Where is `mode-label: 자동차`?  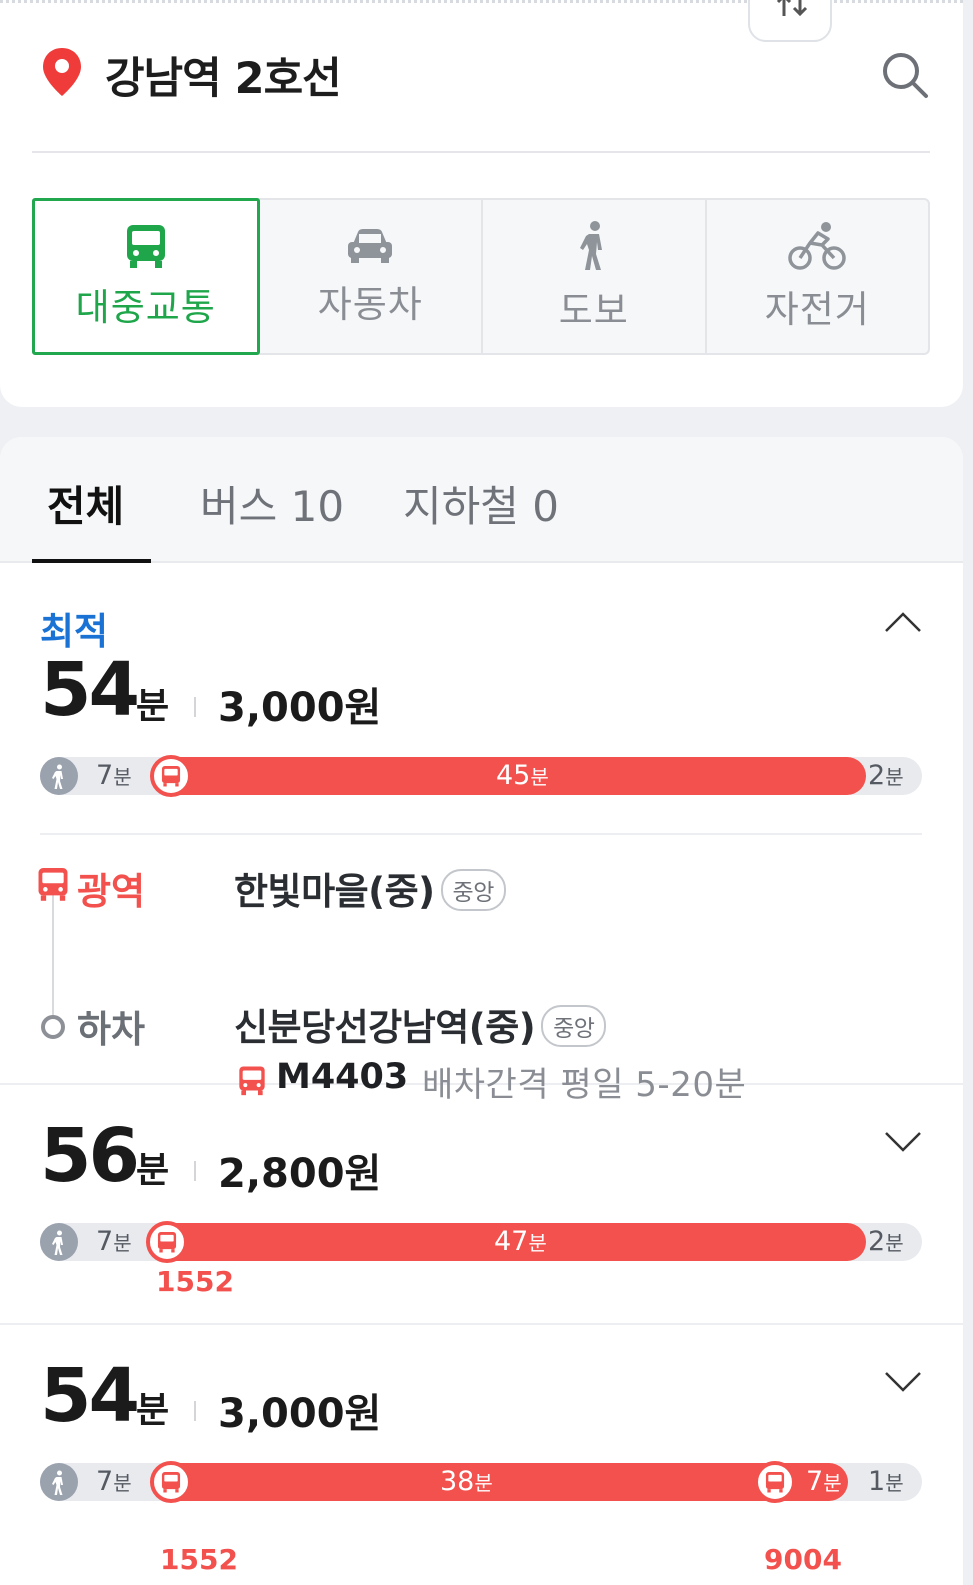 mode-label: 자동차 is located at coordinates (370, 304).